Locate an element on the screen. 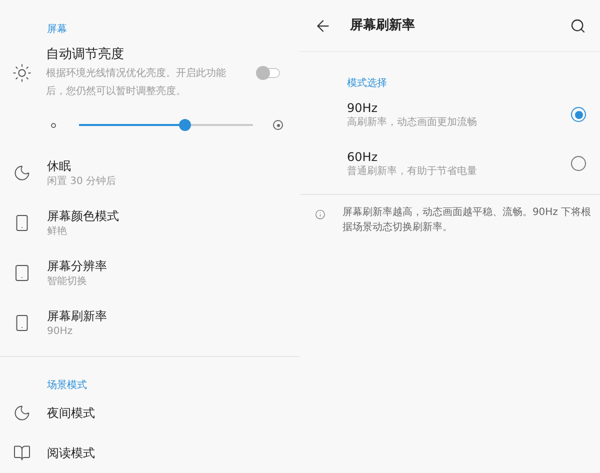 The height and width of the screenshot is (473, 600). list-item: 夜间模式 is located at coordinates (150, 413).